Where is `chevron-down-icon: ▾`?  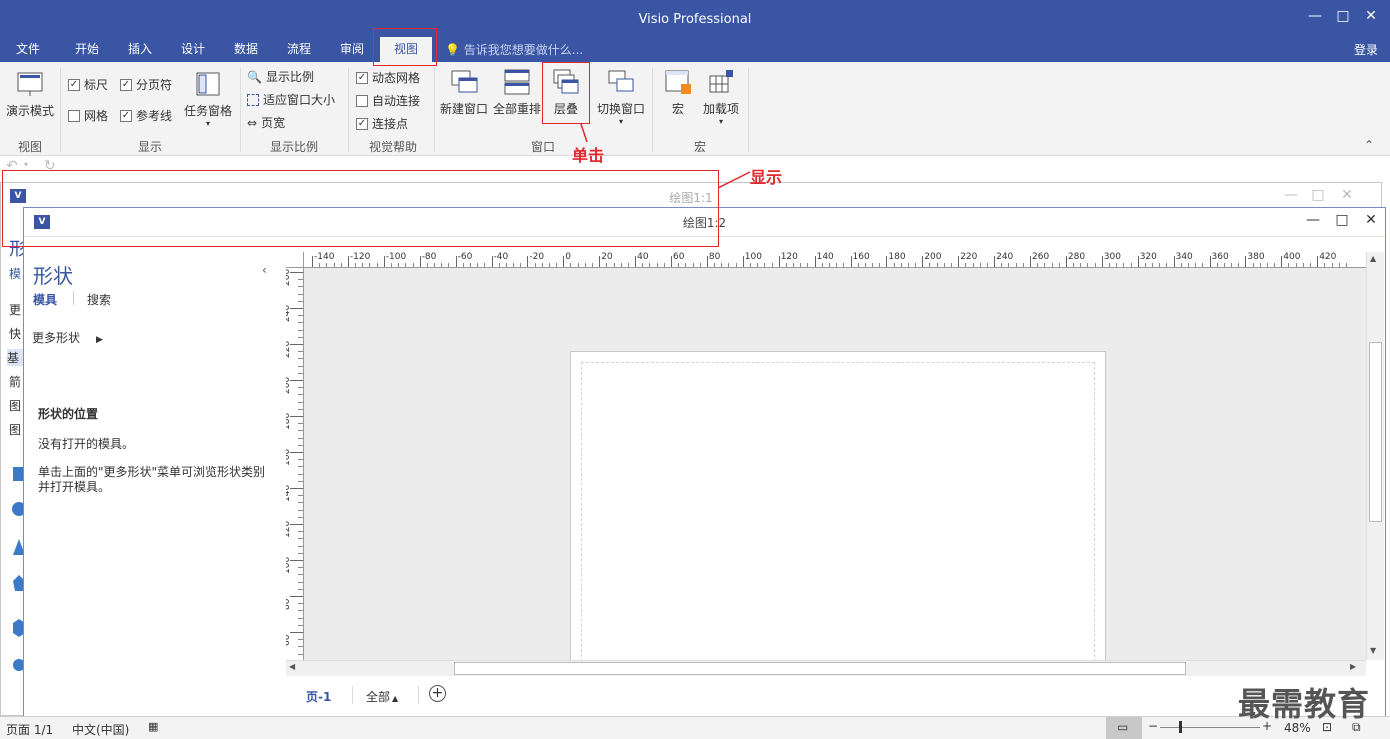
chevron-down-icon: ▾ is located at coordinates (26, 164).